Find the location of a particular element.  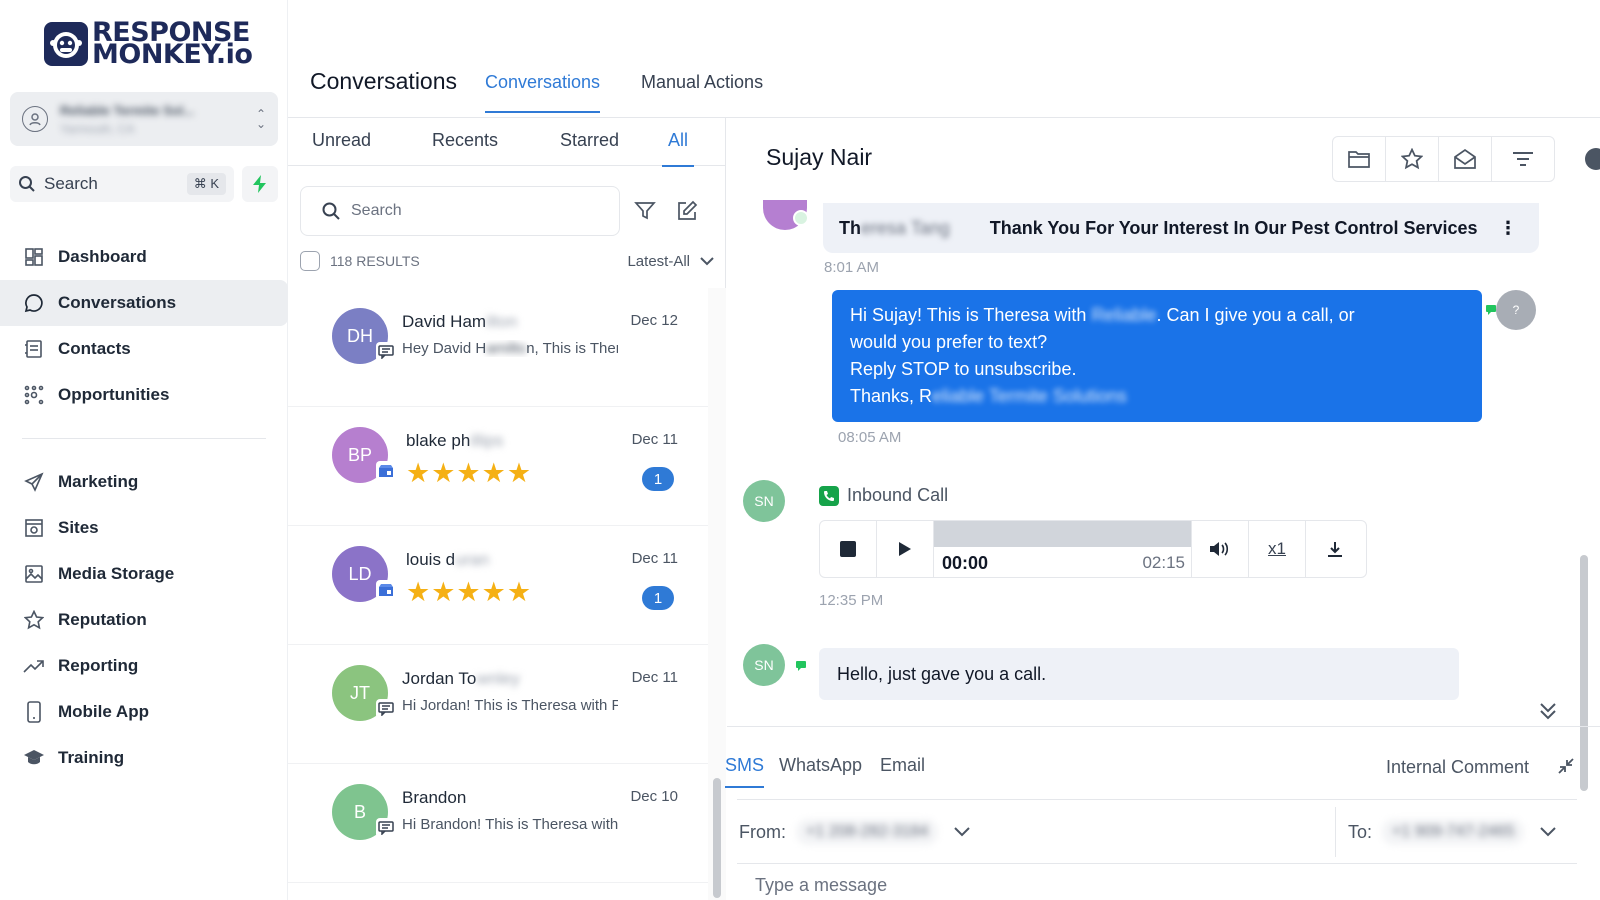

tab-recents: Recents is located at coordinates (465, 147).